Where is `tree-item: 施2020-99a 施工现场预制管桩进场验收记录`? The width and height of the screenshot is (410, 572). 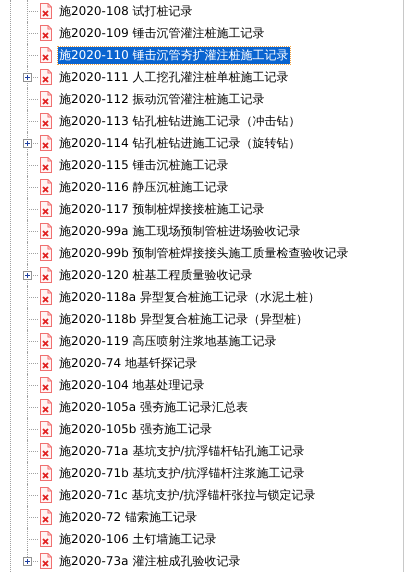 tree-item: 施2020-99a 施工现场预制管桩进场验收记录 is located at coordinates (180, 231).